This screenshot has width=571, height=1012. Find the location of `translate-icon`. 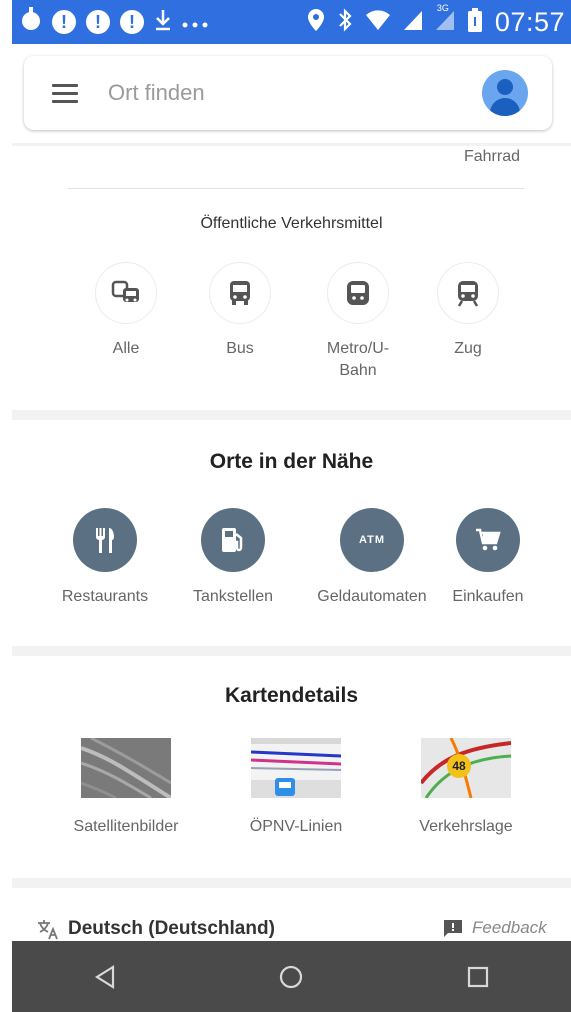

translate-icon is located at coordinates (48, 930).